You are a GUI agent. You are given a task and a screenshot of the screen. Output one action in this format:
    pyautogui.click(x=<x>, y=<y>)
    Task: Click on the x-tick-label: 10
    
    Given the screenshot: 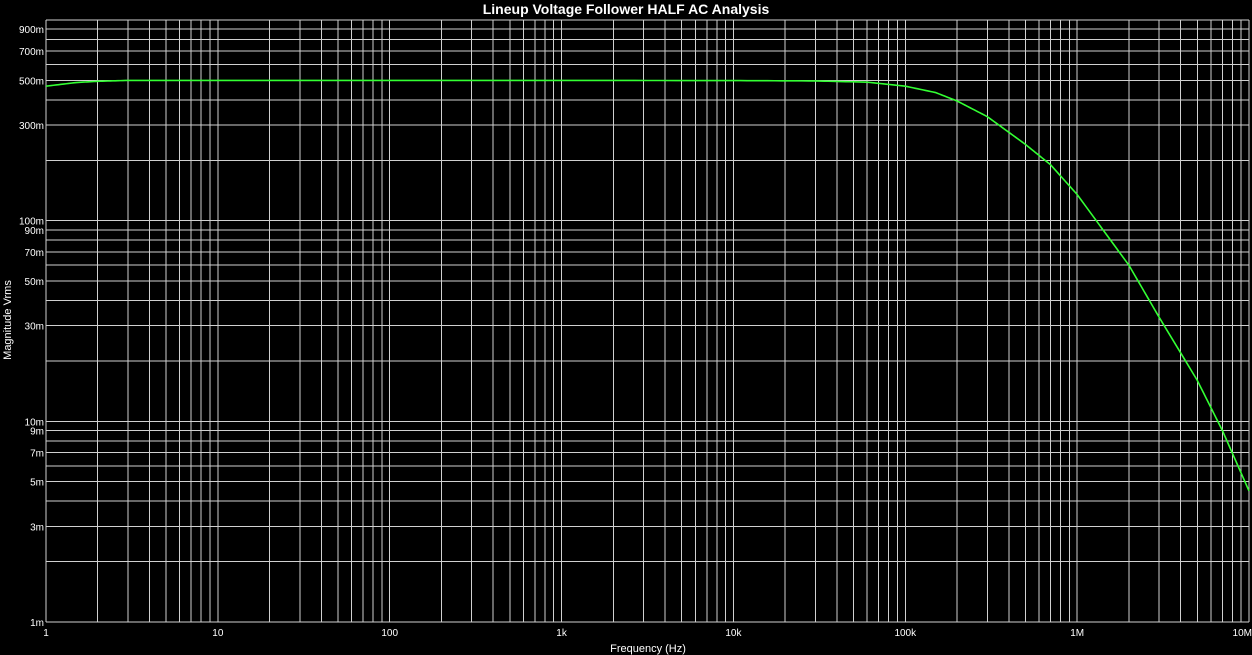 What is the action you would take?
    pyautogui.click(x=218, y=633)
    